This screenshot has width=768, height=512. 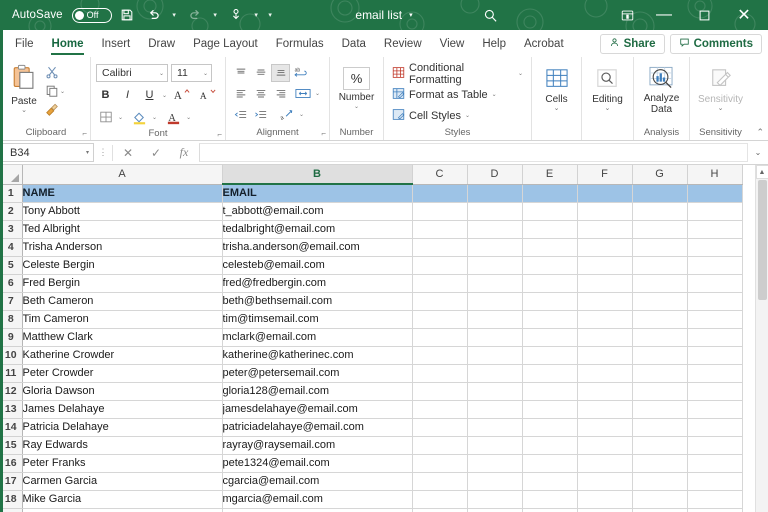 What do you see at coordinates (195, 15) in the screenshot?
I see `redo-icon` at bounding box center [195, 15].